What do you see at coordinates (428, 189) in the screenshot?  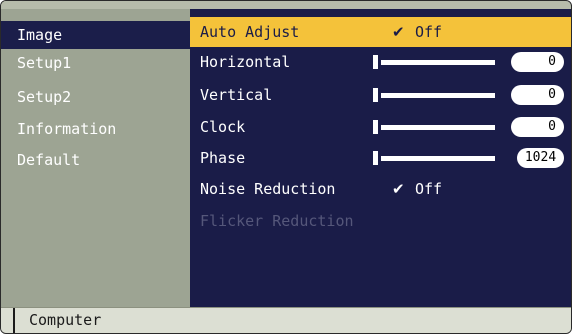 I see `noise-reduction-value: Off` at bounding box center [428, 189].